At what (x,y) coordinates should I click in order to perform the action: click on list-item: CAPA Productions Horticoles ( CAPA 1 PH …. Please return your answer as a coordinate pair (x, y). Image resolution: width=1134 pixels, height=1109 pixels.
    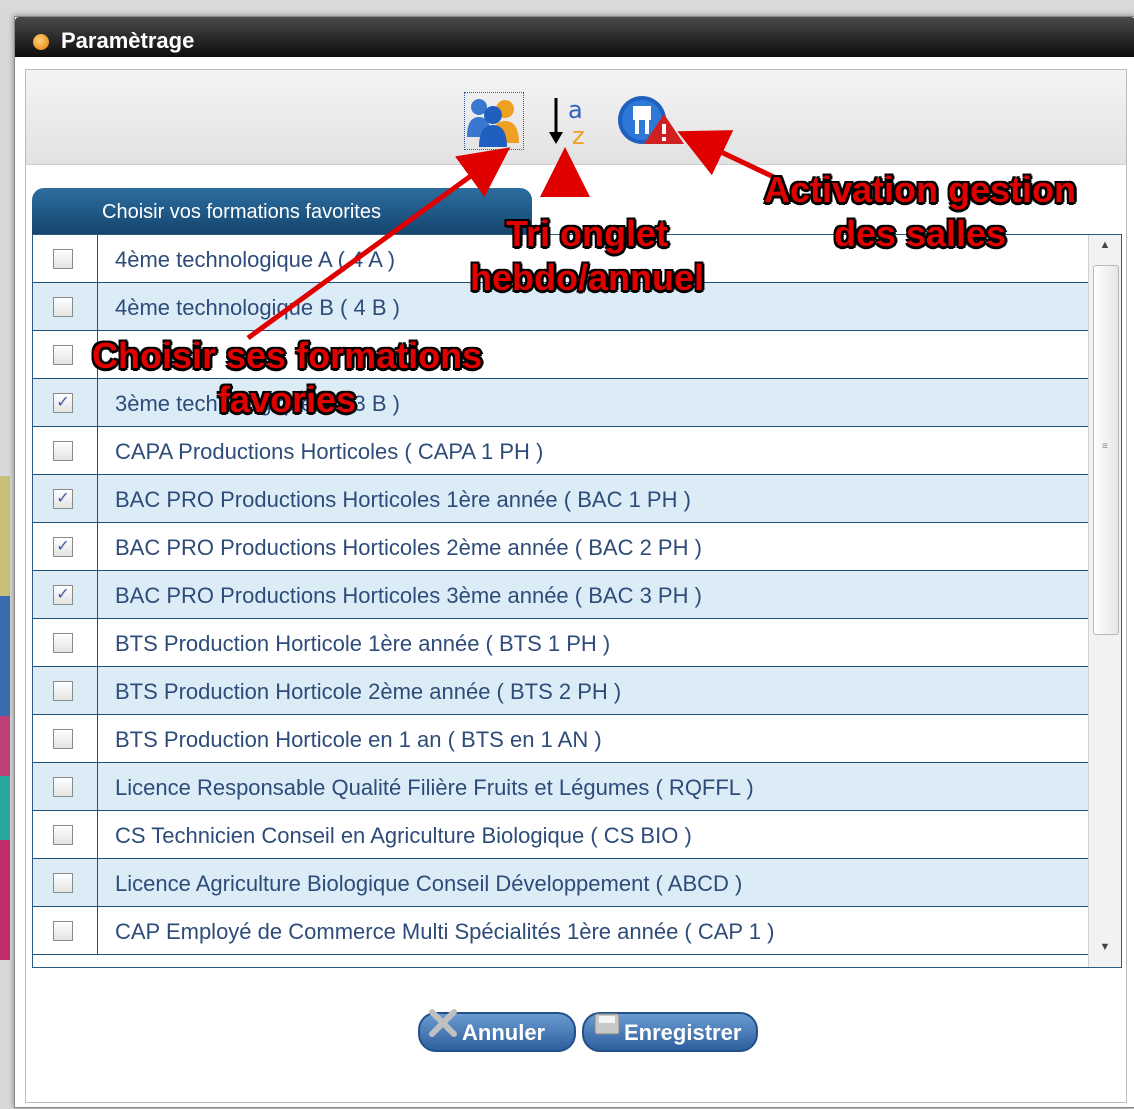
    Looking at the image, I should click on (560, 451).